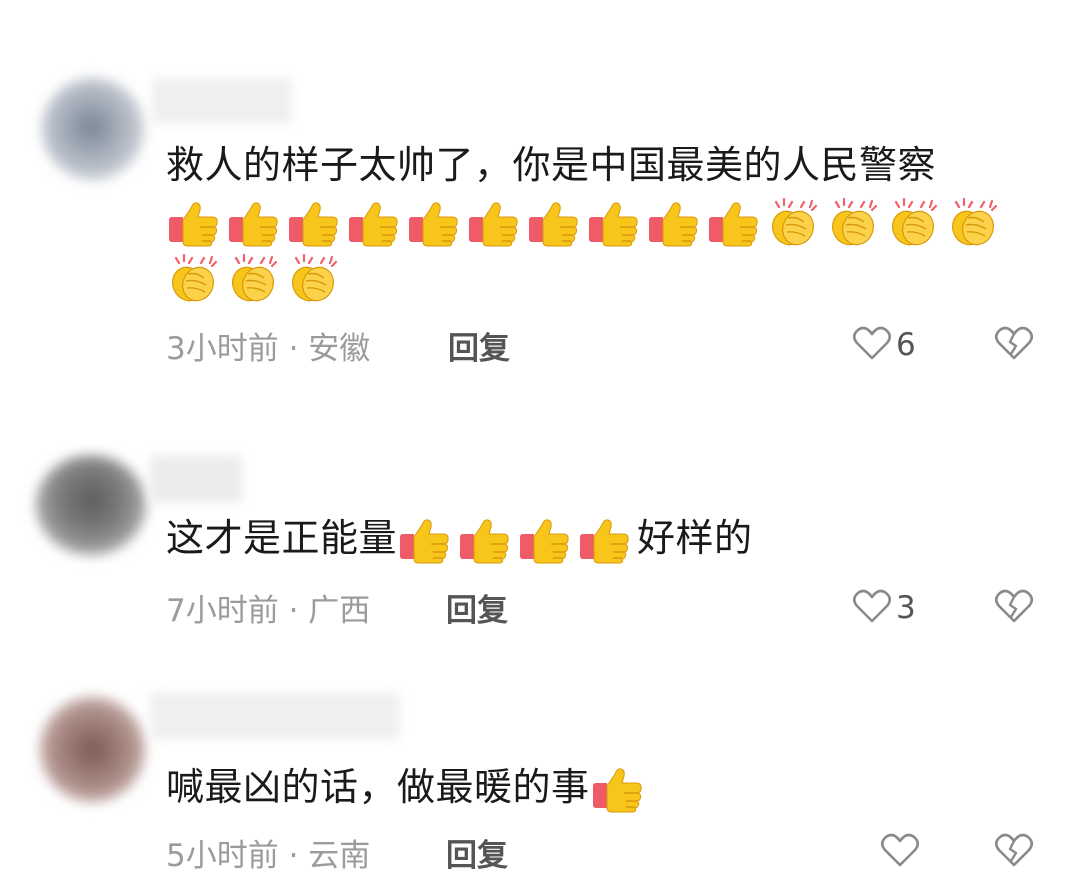  I want to click on like-count: 3, so click(906, 608).